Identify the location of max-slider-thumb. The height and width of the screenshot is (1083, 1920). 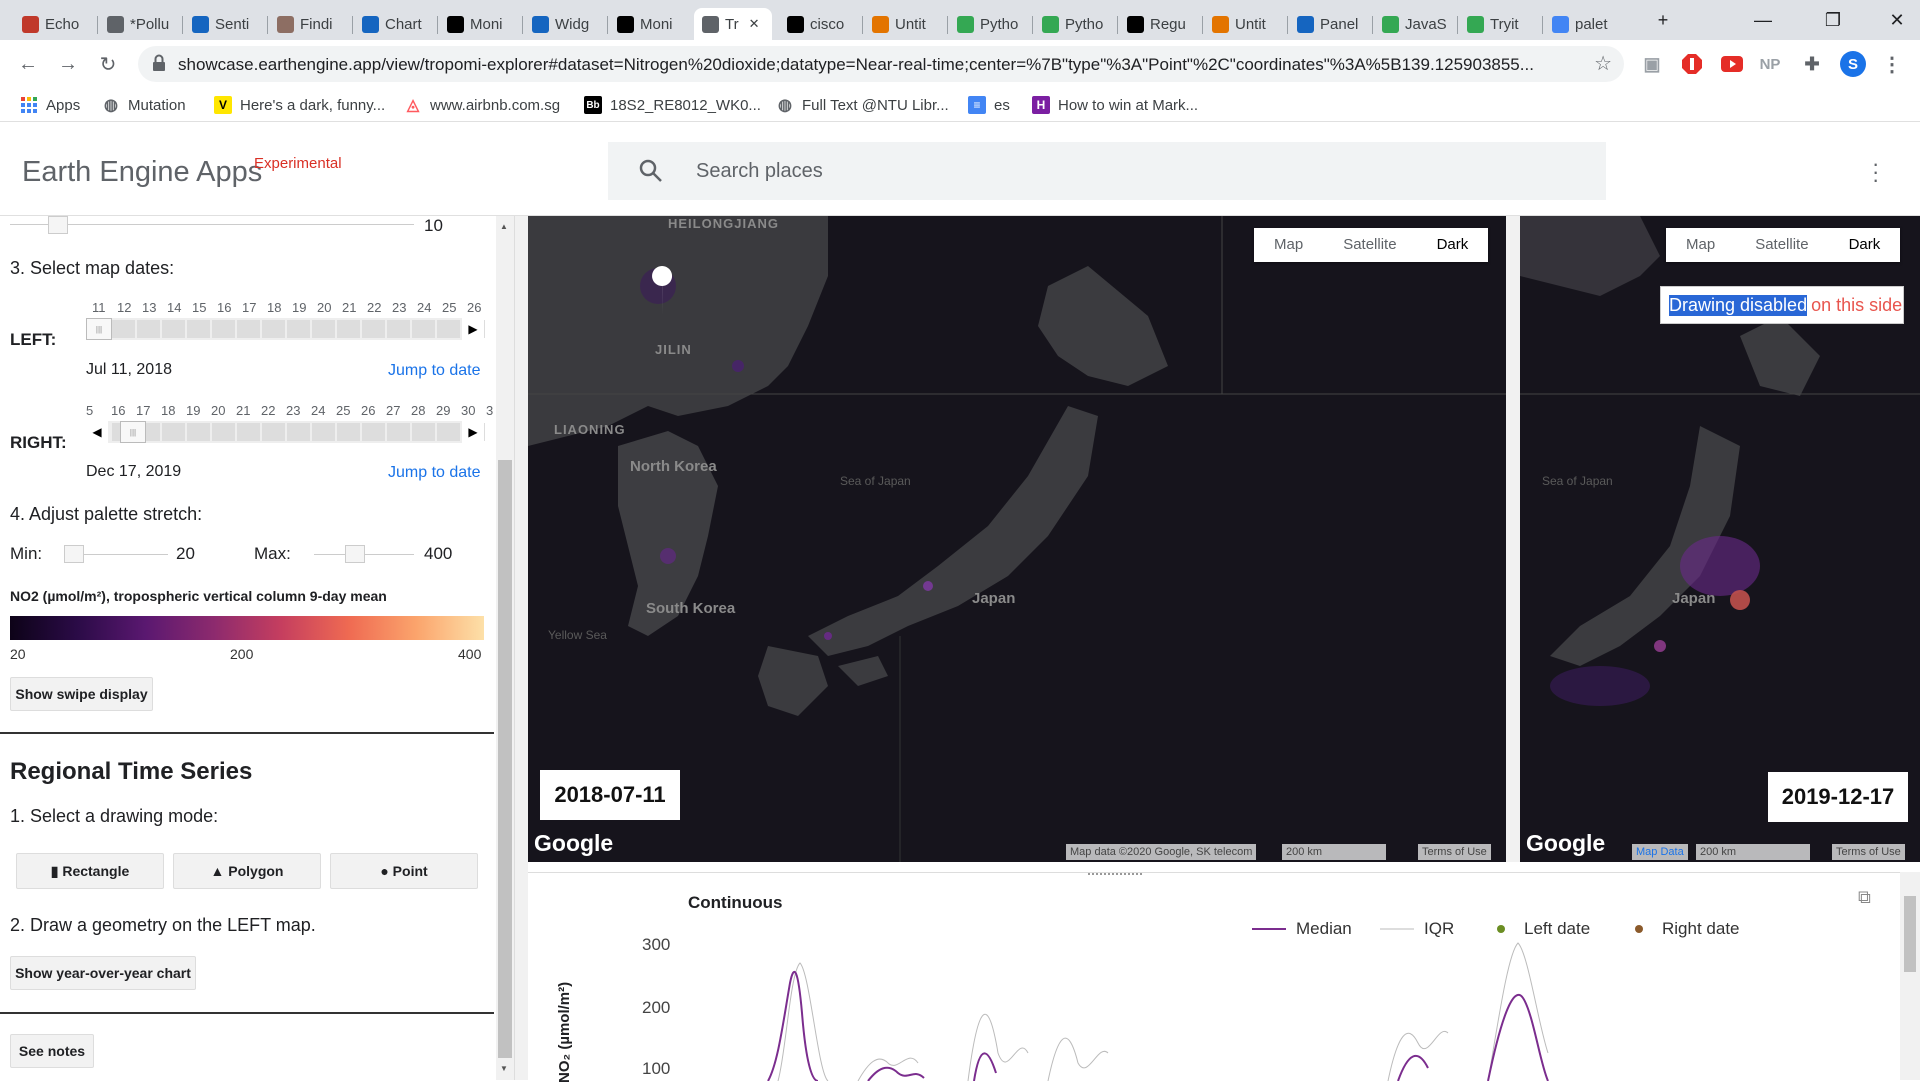
(355, 554).